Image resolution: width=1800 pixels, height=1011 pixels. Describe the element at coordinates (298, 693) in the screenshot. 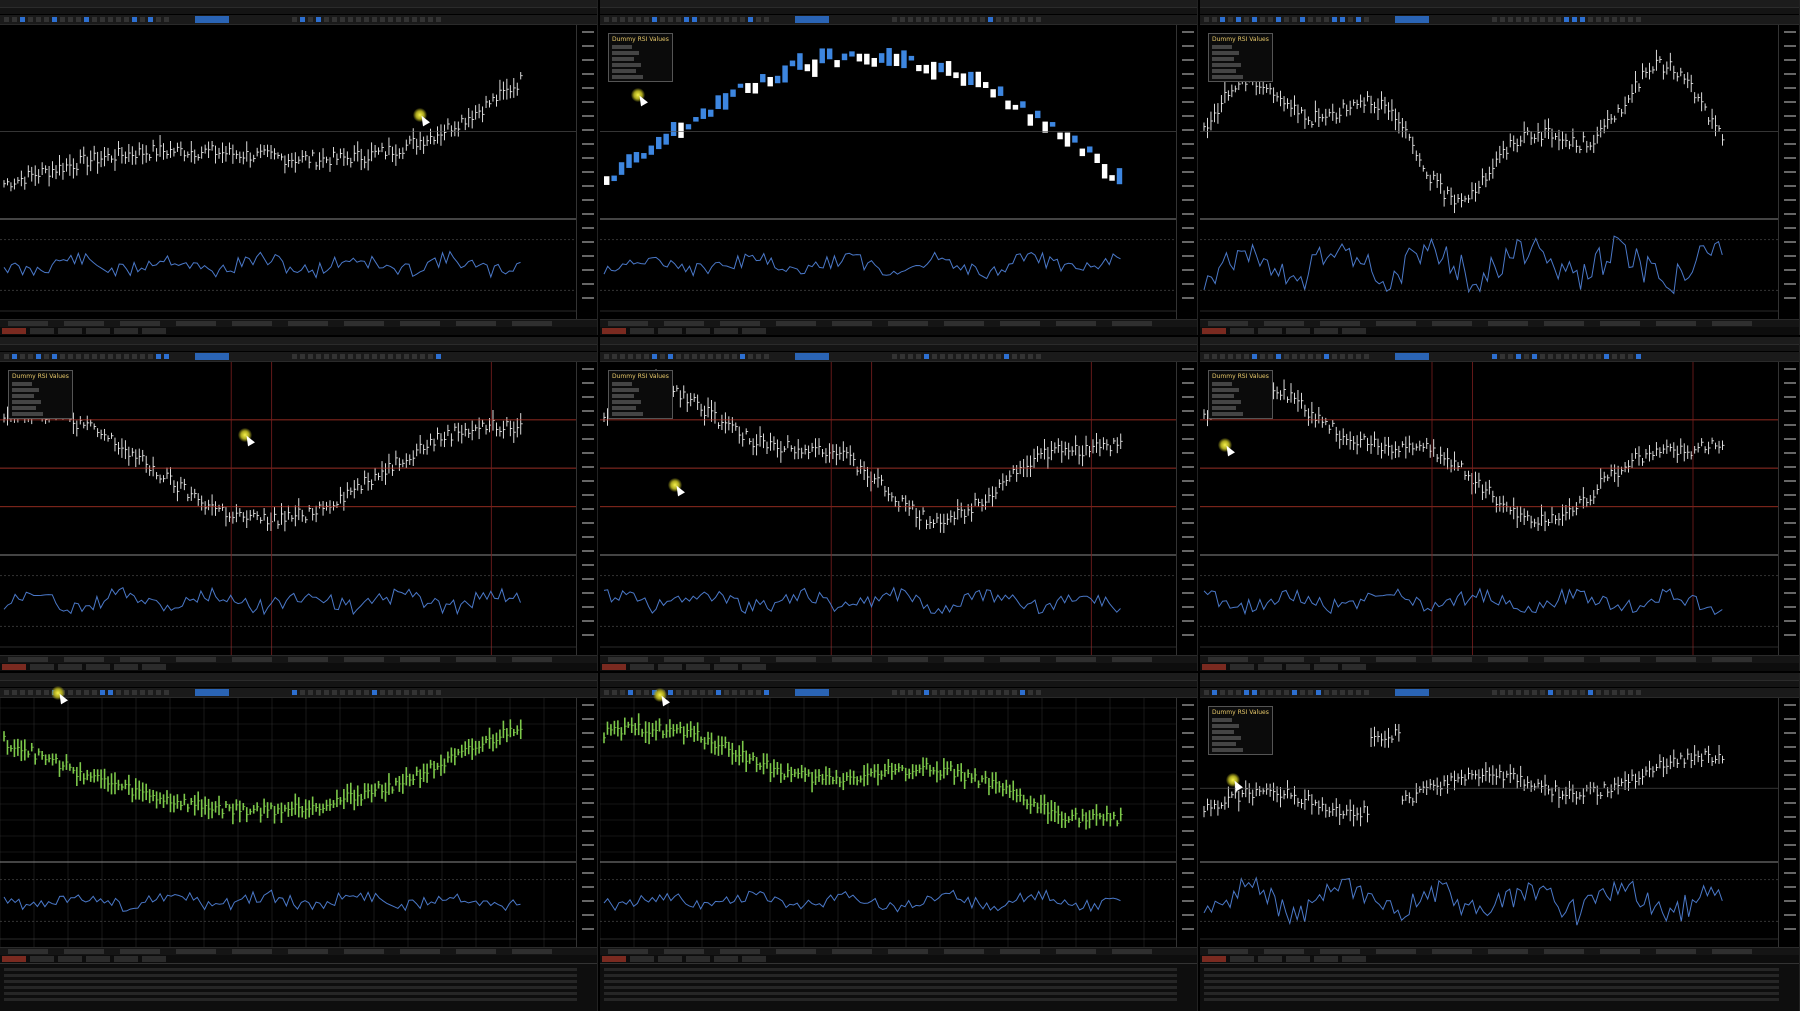

I see `toolbar` at that location.